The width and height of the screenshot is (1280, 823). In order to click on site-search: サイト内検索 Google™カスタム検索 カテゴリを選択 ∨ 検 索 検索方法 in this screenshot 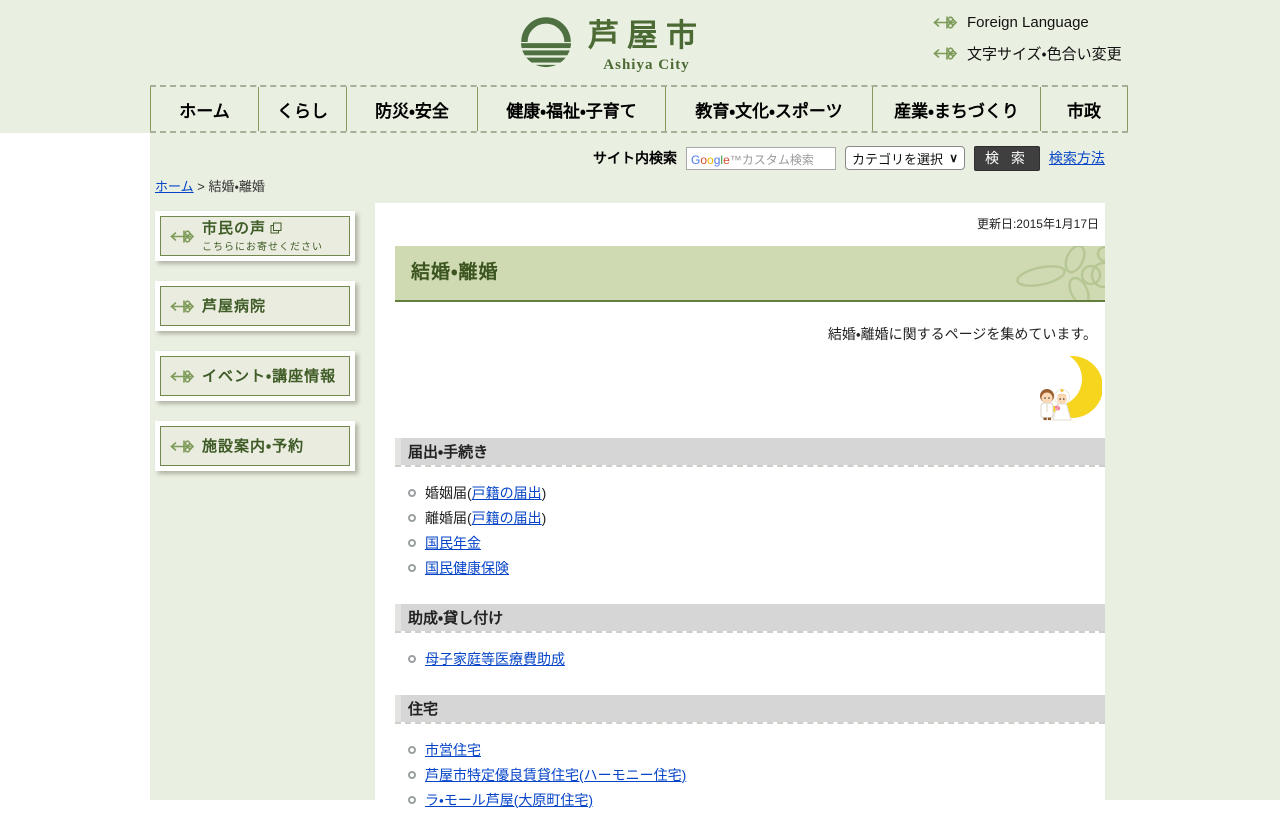, I will do `click(849, 158)`.